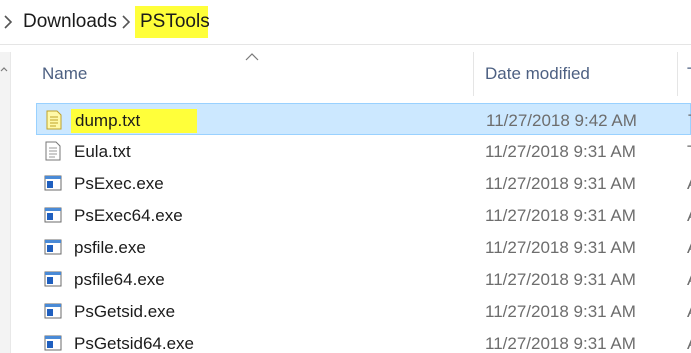 Image resolution: width=691 pixels, height=353 pixels. I want to click on file-row: PsExec.exe 11/27/2018 9:31 AM A, so click(363, 183).